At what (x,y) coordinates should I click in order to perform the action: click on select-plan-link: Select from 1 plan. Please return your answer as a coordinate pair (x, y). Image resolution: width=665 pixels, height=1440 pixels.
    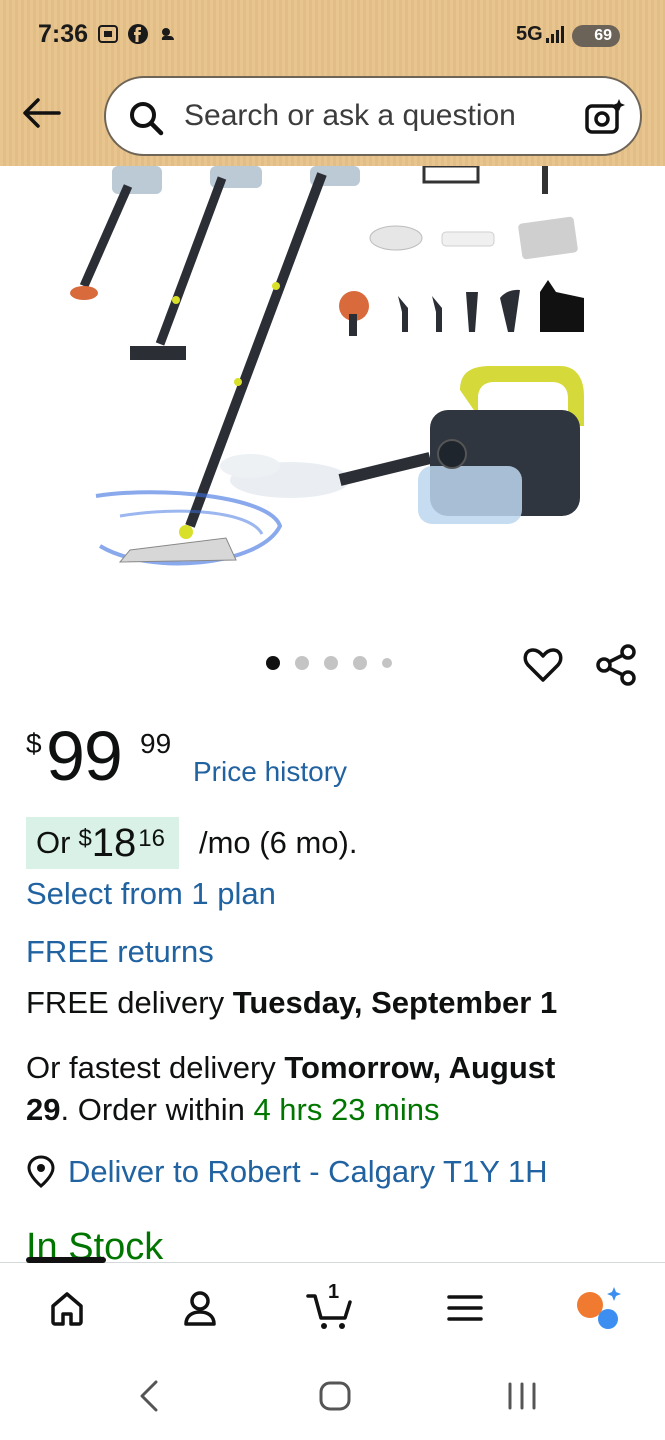
    Looking at the image, I should click on (151, 894).